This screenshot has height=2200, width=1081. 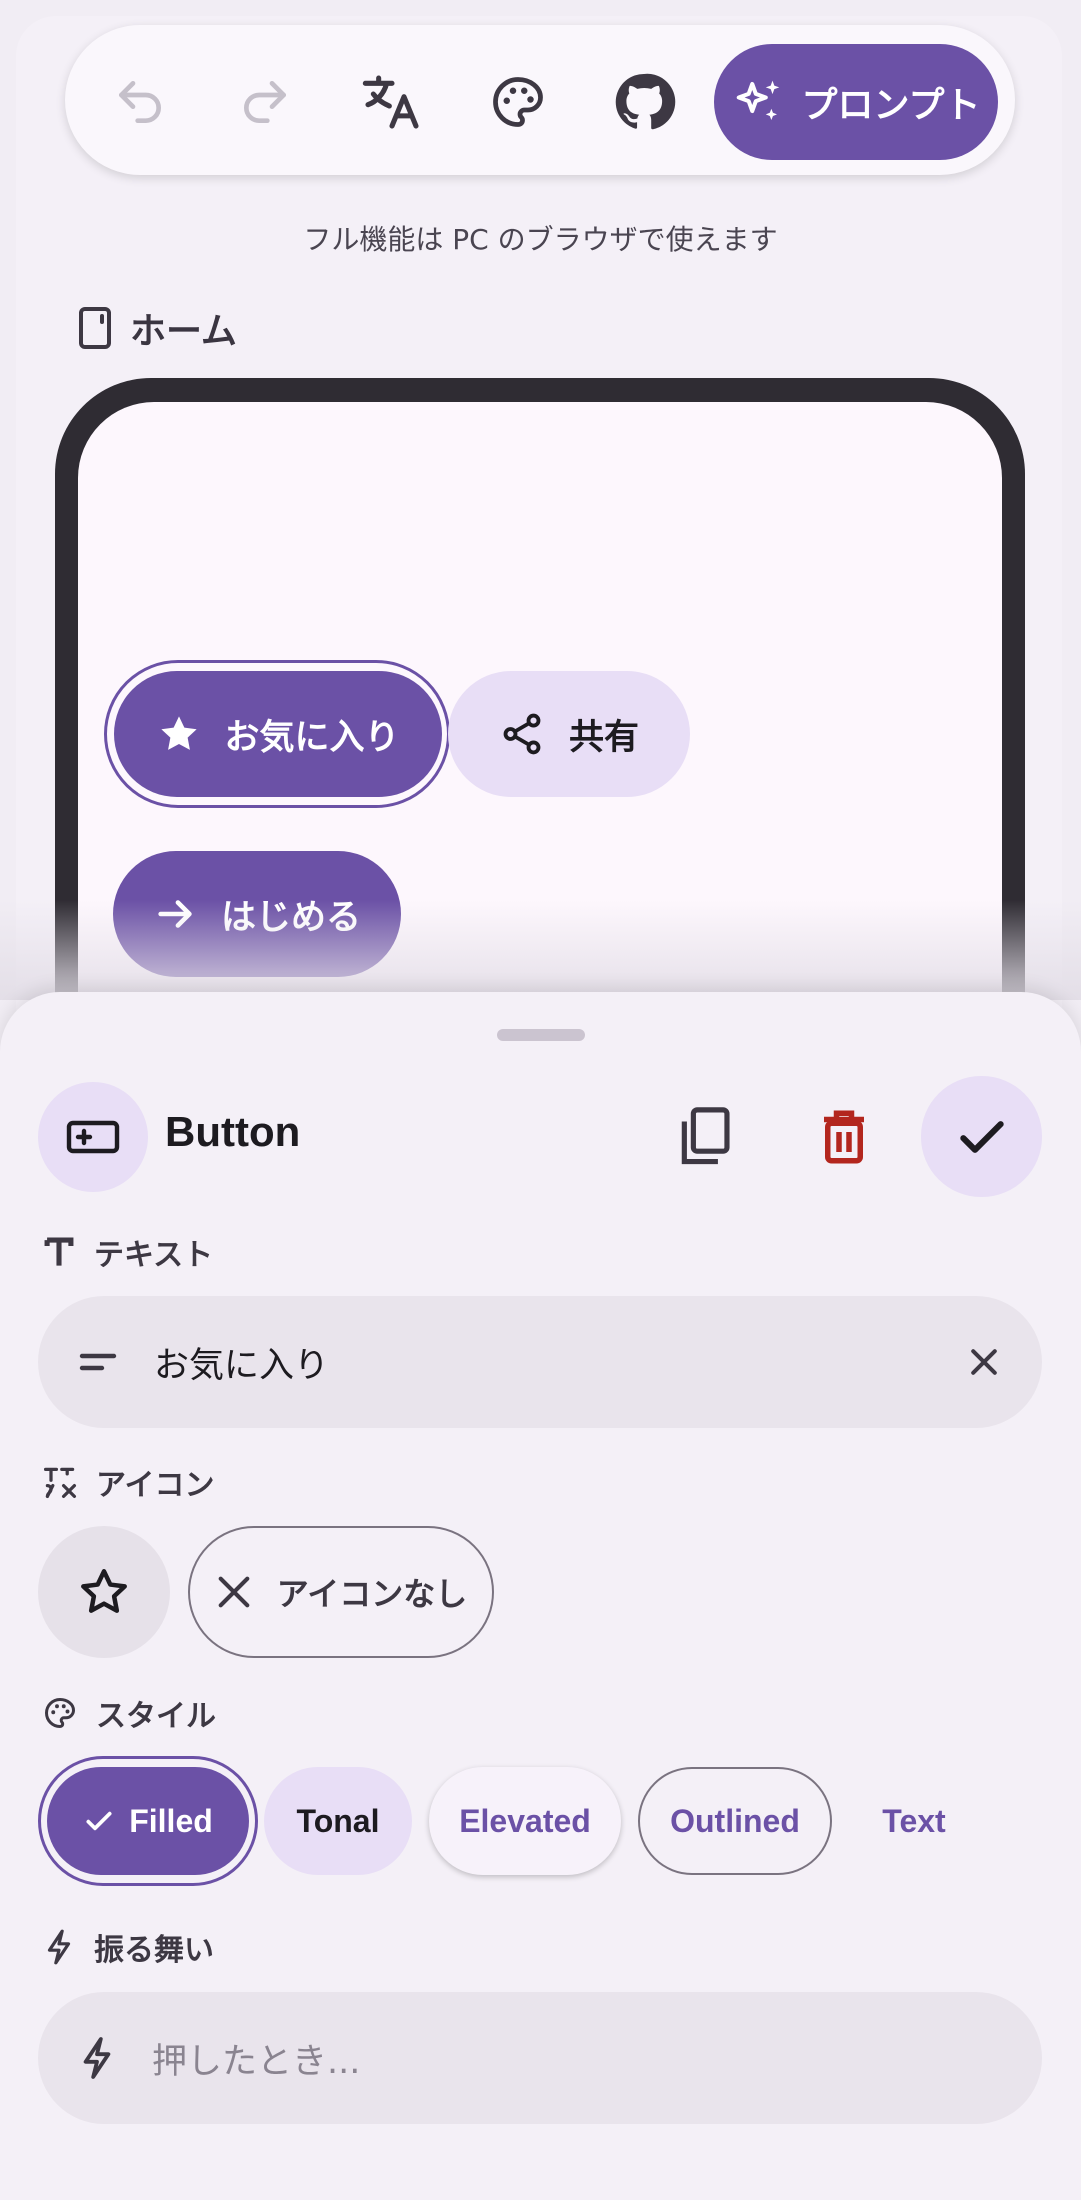 What do you see at coordinates (540, 1362) in the screenshot?
I see `text-field: お気に入り` at bounding box center [540, 1362].